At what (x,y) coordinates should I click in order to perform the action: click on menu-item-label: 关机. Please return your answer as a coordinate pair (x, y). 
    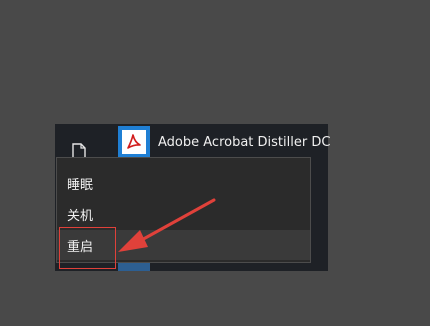
    Looking at the image, I should click on (80, 216).